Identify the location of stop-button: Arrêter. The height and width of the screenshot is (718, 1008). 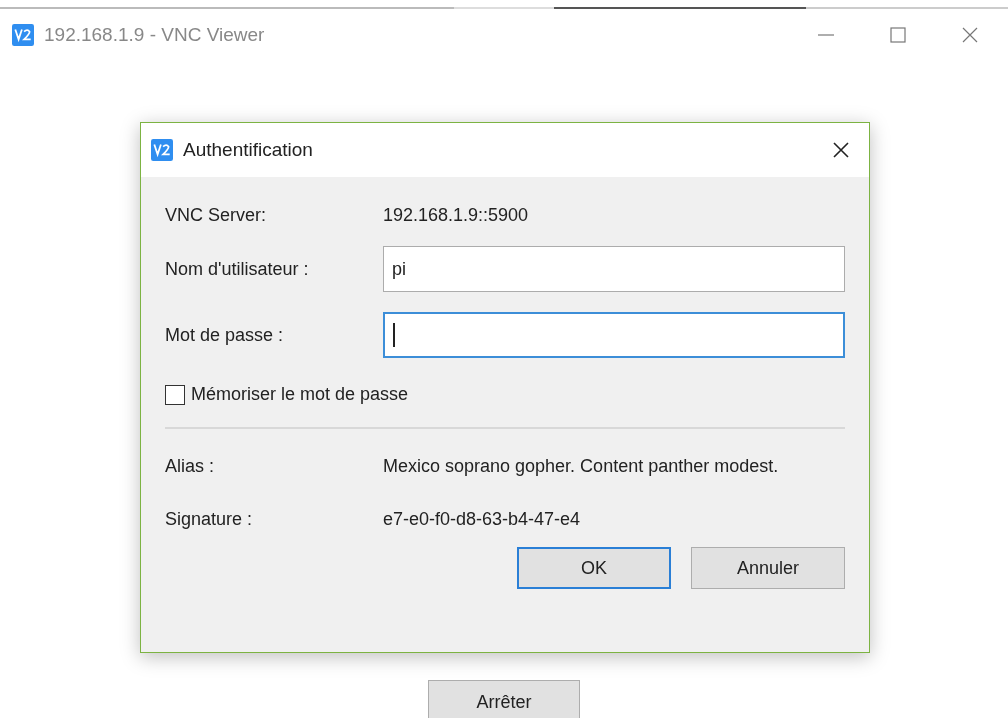
(504, 699).